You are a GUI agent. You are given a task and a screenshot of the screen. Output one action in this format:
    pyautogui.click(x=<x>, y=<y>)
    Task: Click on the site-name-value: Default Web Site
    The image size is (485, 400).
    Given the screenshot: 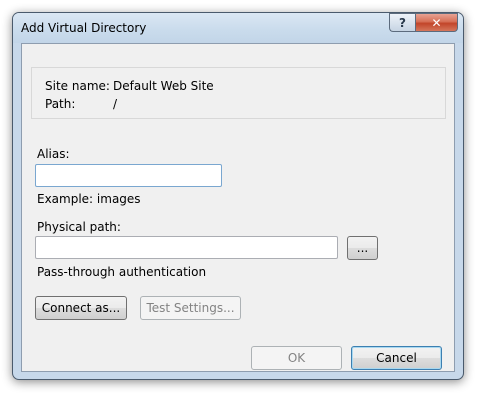 What is the action you would take?
    pyautogui.click(x=163, y=86)
    